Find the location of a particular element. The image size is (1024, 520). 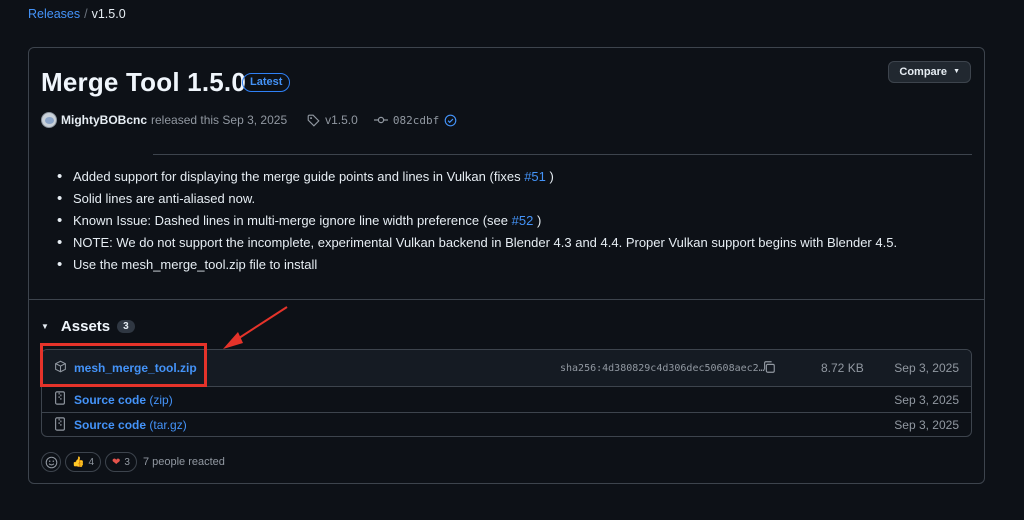

breadcrumb-releases-link: Releases is located at coordinates (54, 14).